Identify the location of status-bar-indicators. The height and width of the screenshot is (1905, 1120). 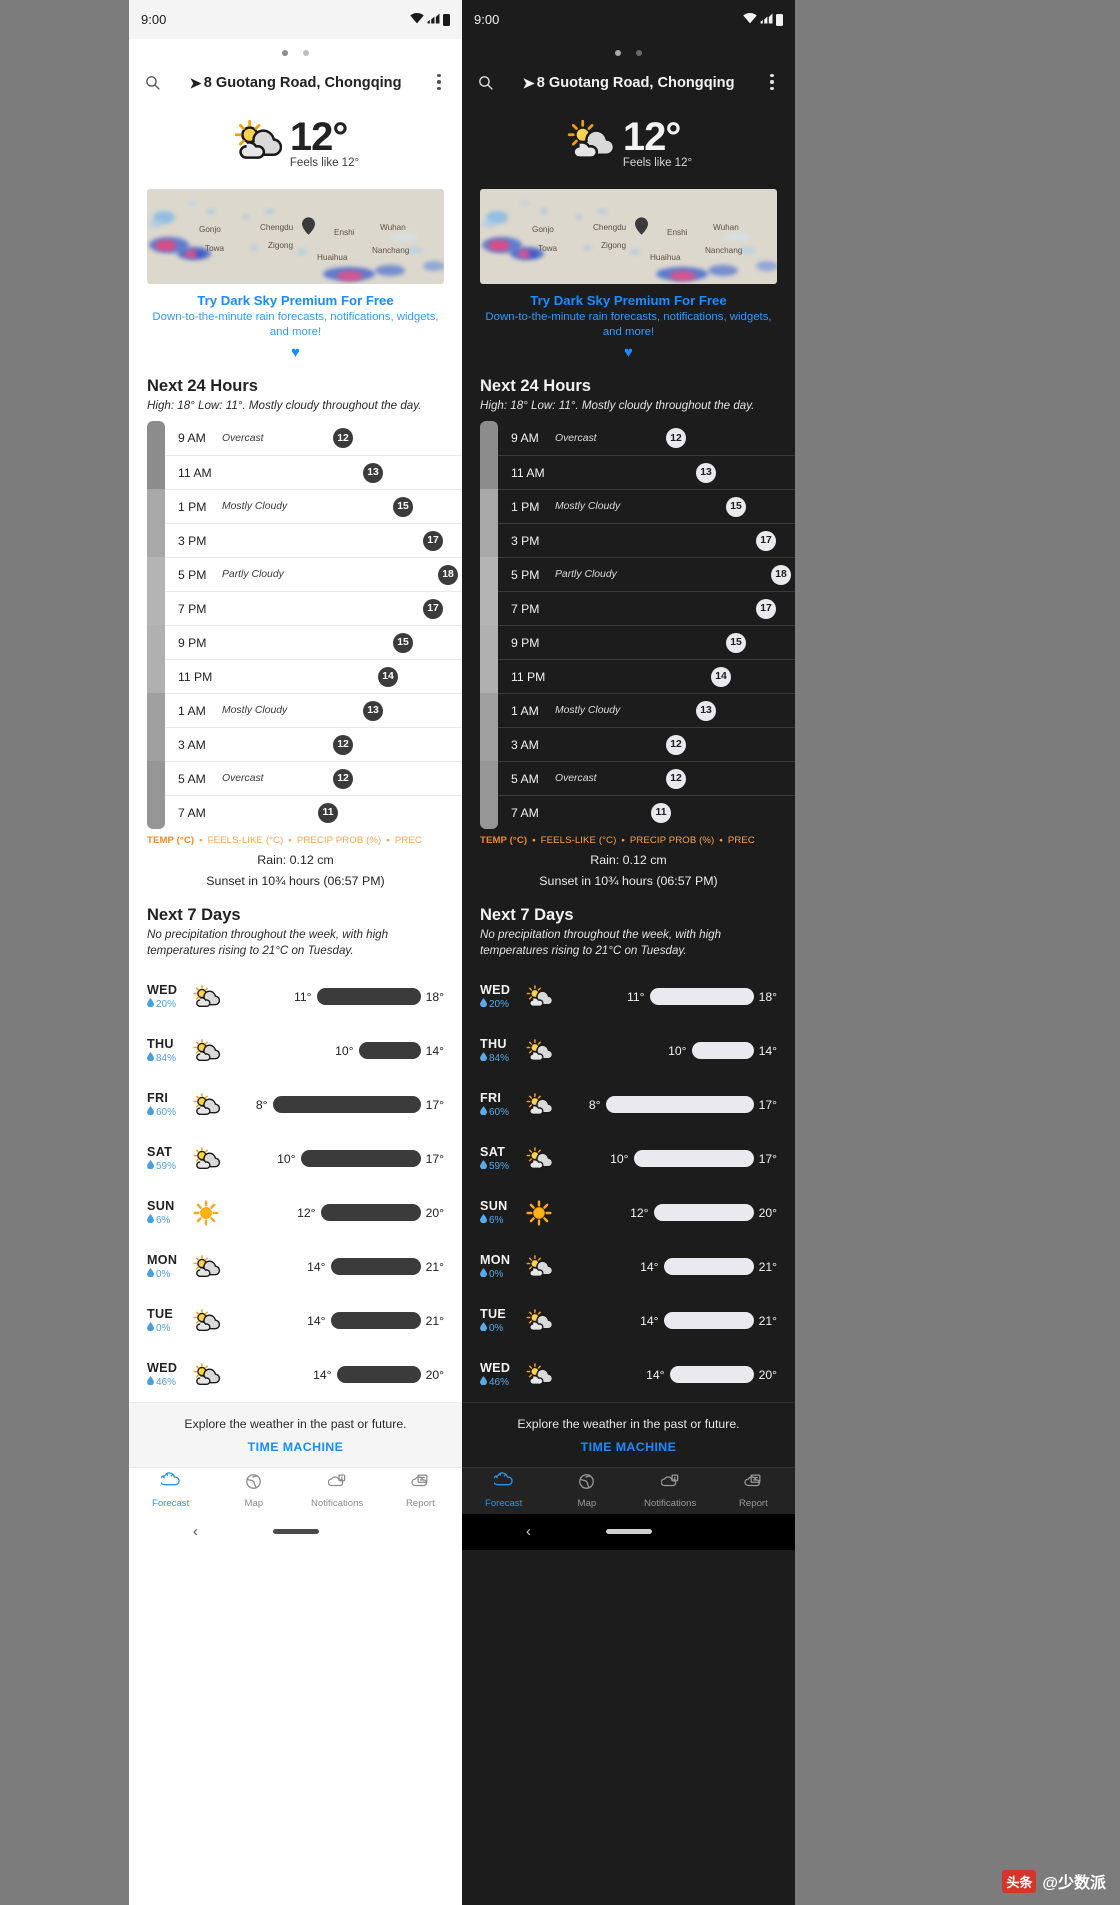
(430, 19).